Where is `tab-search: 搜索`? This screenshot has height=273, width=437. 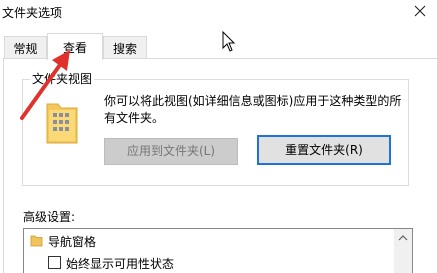
tab-search: 搜索 is located at coordinates (125, 47).